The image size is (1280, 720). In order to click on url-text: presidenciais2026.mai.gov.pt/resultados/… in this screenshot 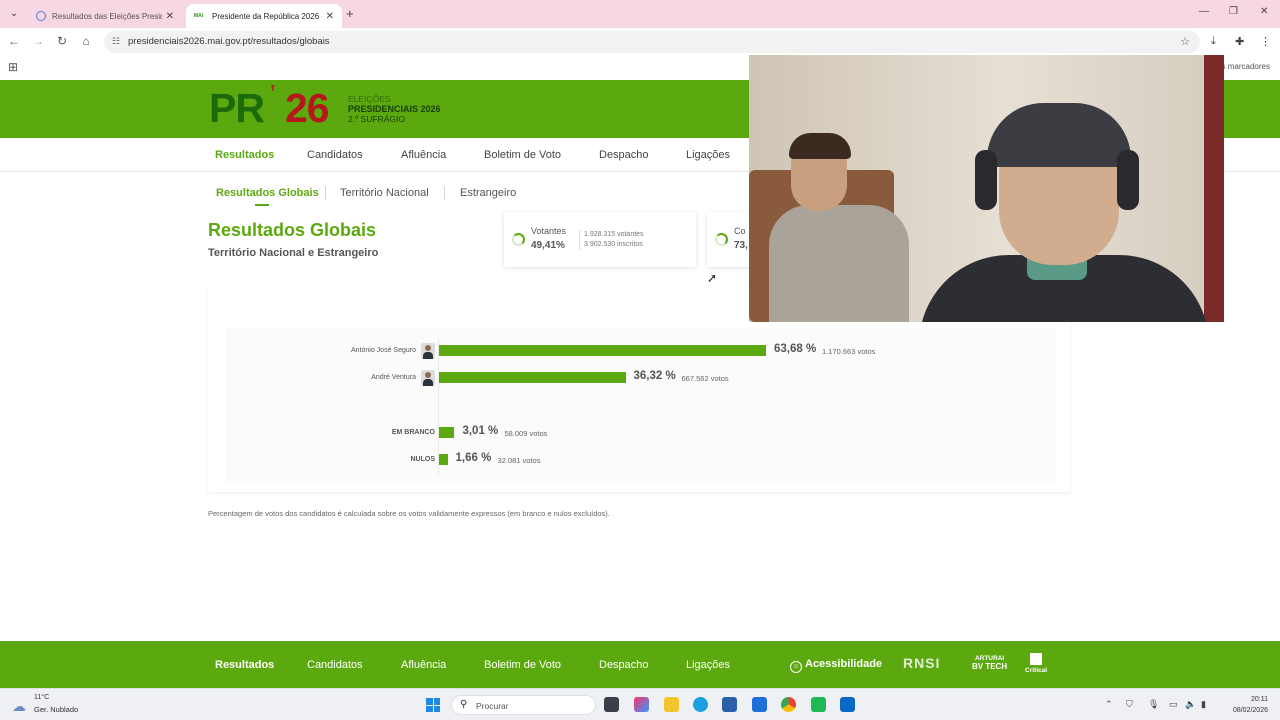, I will do `click(229, 41)`.